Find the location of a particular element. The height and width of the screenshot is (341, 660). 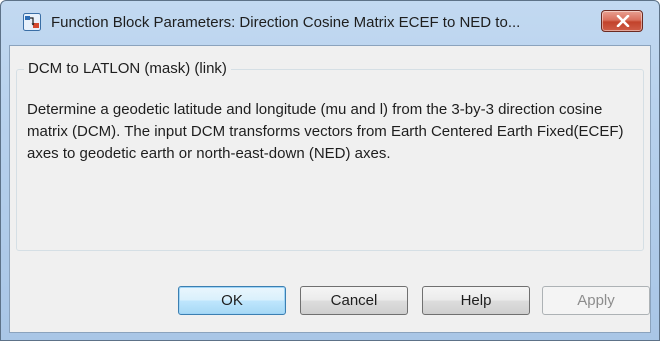

cancel-button: Cancel is located at coordinates (354, 300).